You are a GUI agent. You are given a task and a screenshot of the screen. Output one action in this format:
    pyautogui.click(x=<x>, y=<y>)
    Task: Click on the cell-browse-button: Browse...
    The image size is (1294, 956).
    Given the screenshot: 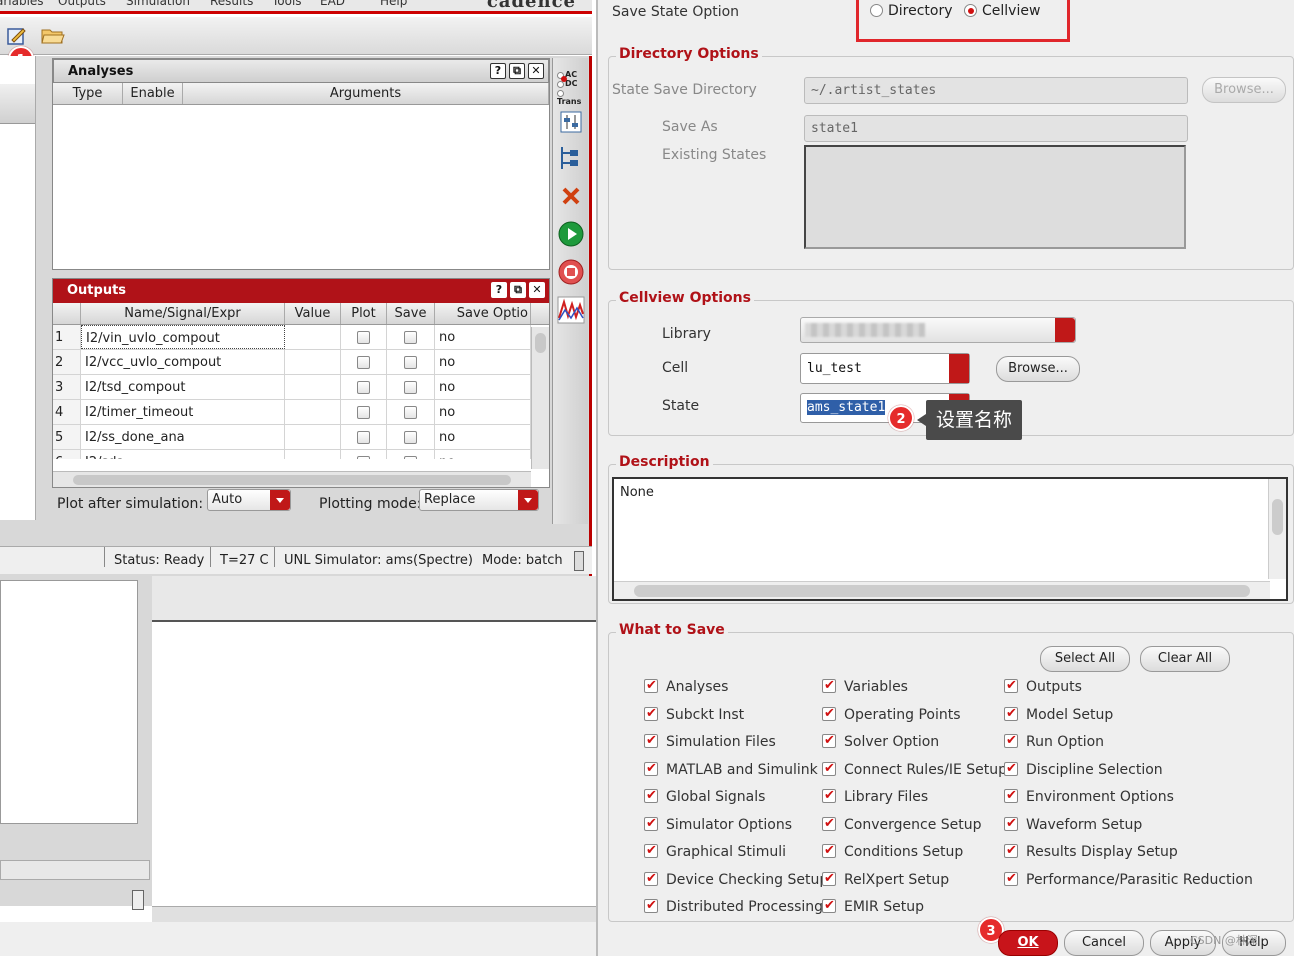 What is the action you would take?
    pyautogui.click(x=1038, y=369)
    